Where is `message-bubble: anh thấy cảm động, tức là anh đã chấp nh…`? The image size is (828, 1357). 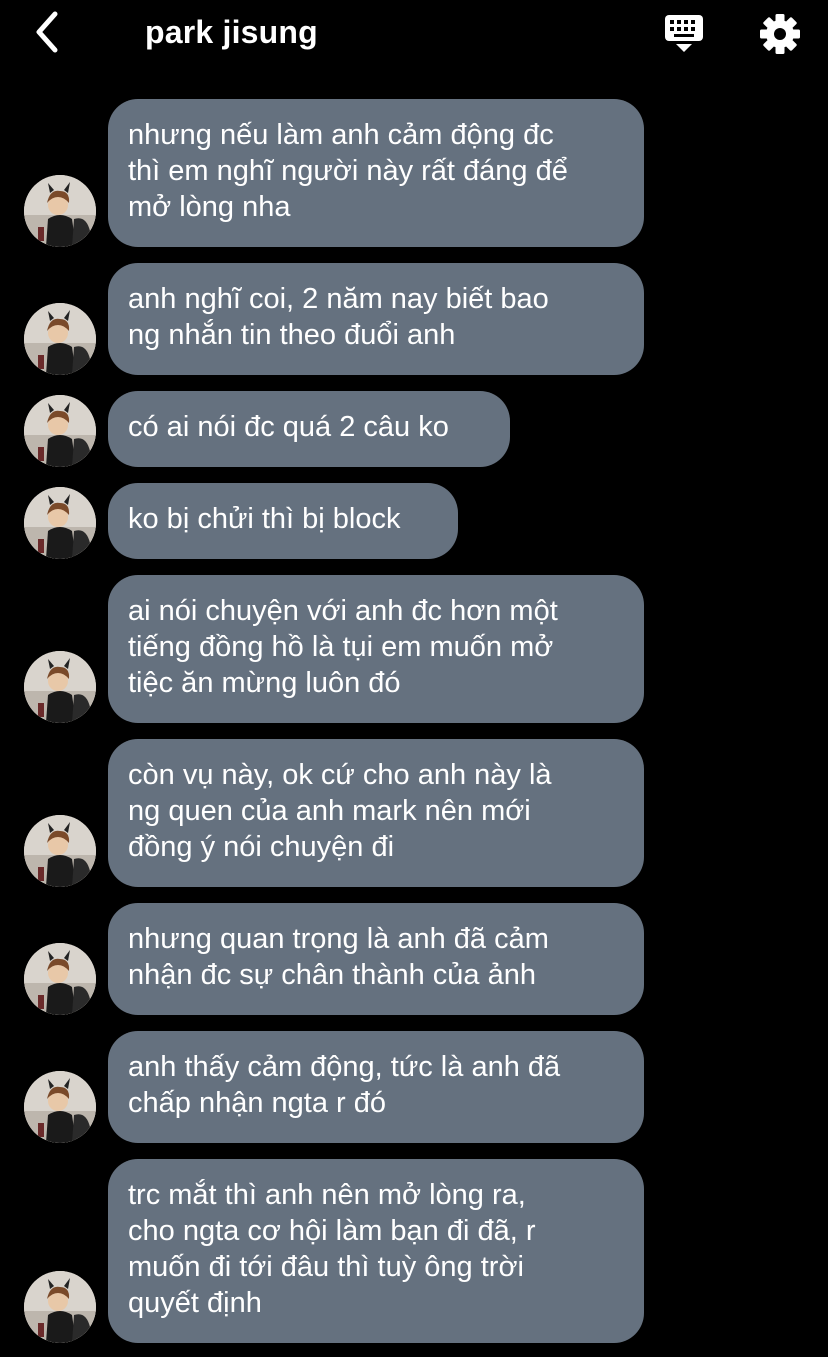 message-bubble: anh thấy cảm động, tức là anh đã chấp nh… is located at coordinates (376, 1087).